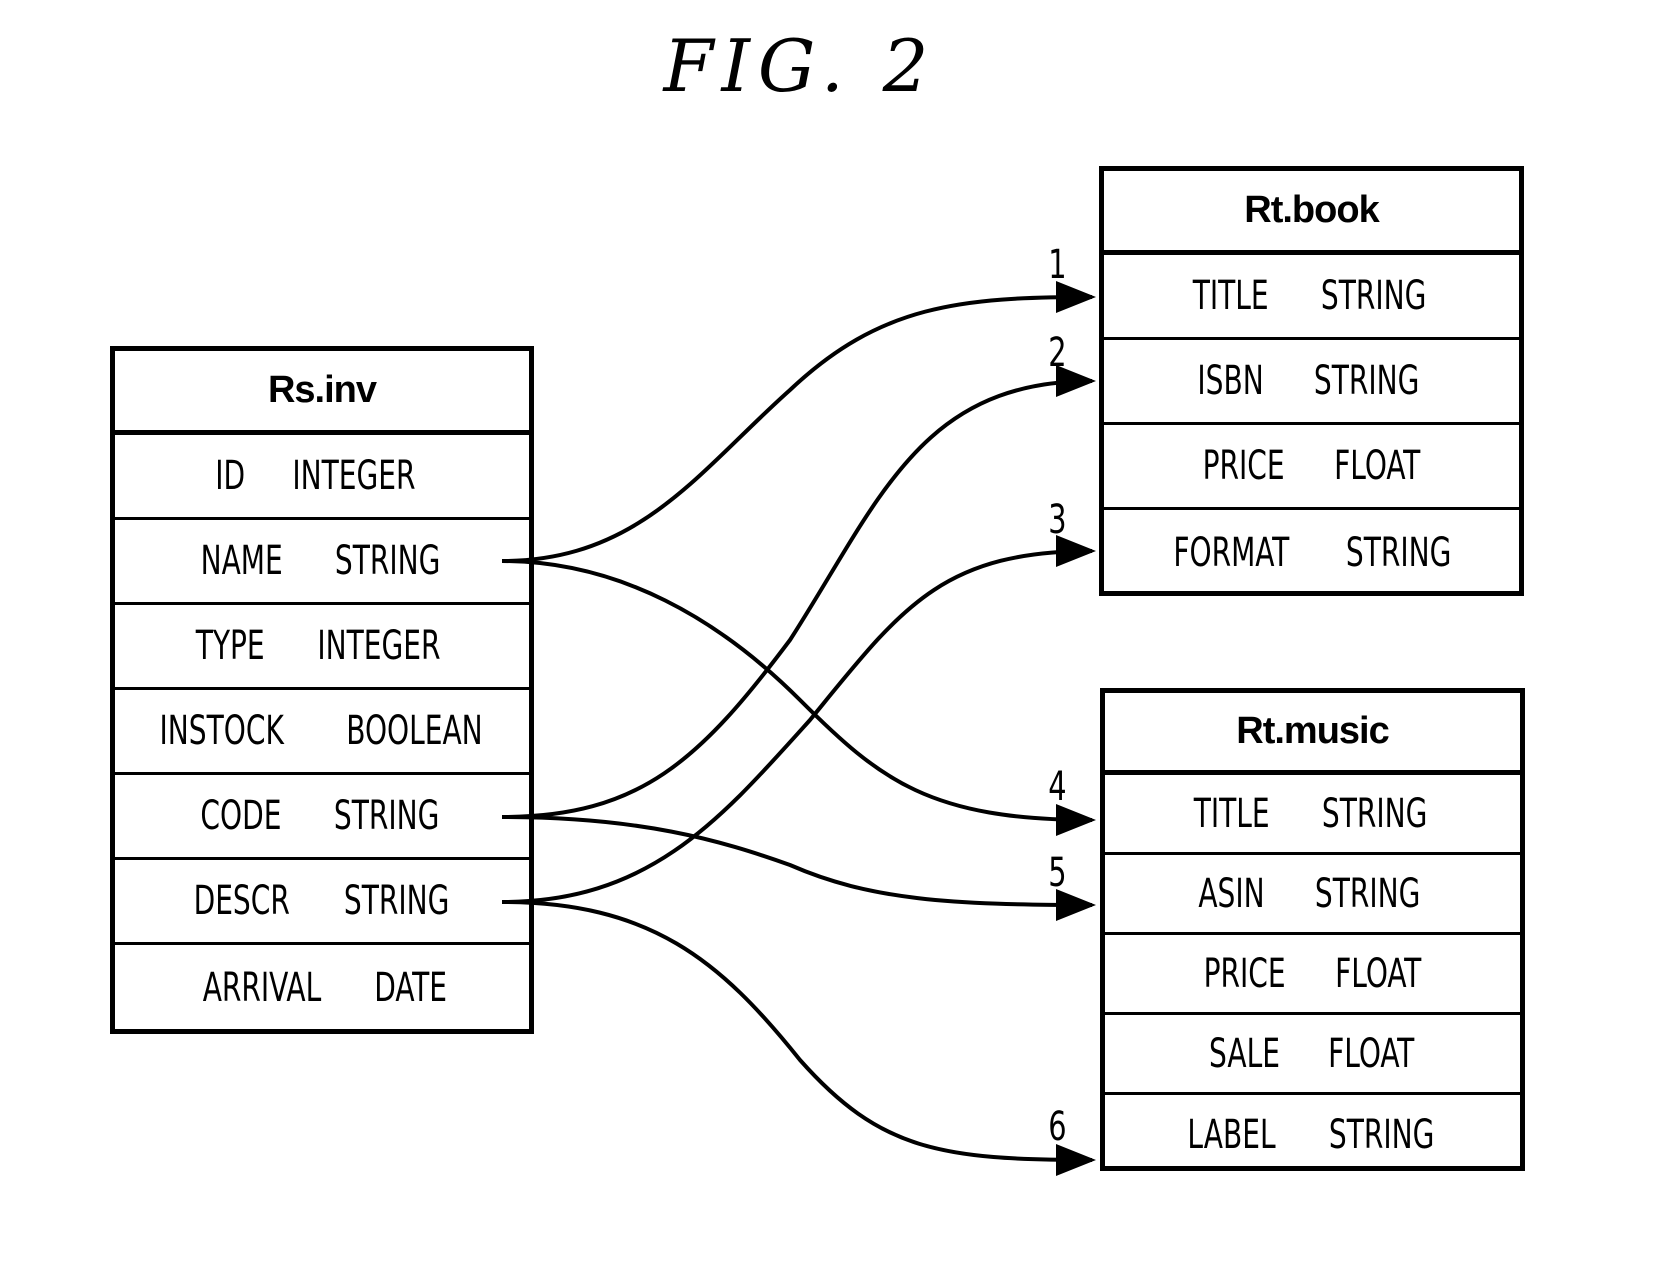 This screenshot has height=1283, width=1669. I want to click on field-name: ISBN, so click(1231, 381).